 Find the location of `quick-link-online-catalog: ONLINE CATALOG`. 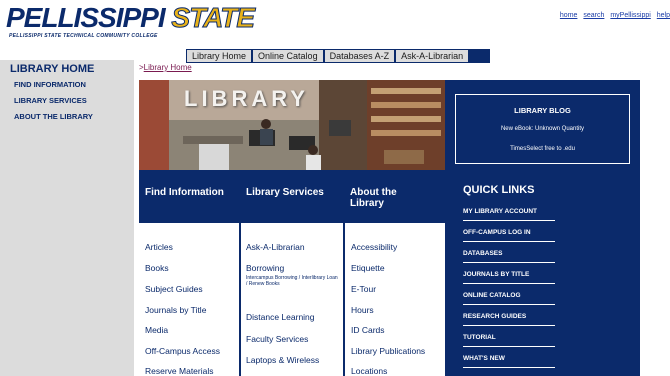

quick-link-online-catalog: ONLINE CATALOG is located at coordinates (492, 295).